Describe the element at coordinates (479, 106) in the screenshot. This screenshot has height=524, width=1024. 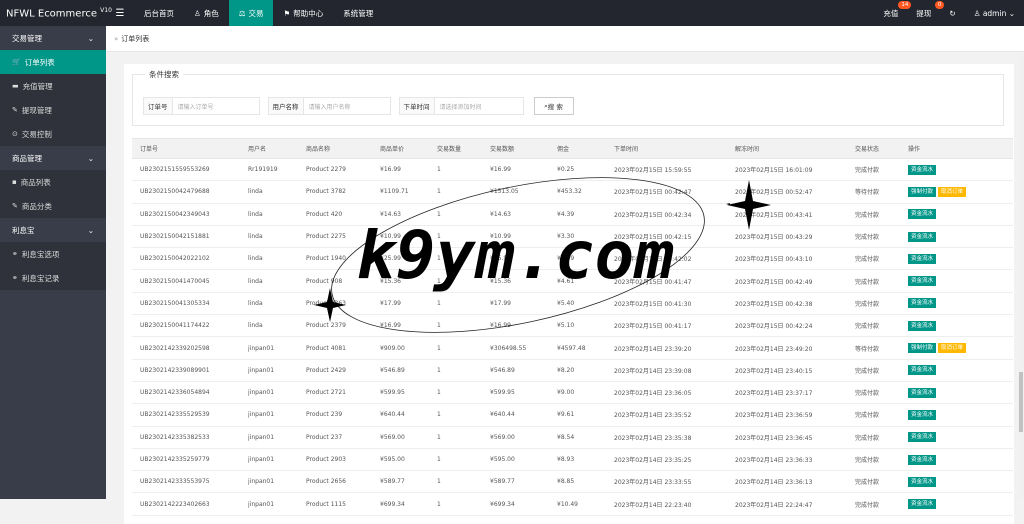
I see `order-time-input: 请选择添加时间` at that location.